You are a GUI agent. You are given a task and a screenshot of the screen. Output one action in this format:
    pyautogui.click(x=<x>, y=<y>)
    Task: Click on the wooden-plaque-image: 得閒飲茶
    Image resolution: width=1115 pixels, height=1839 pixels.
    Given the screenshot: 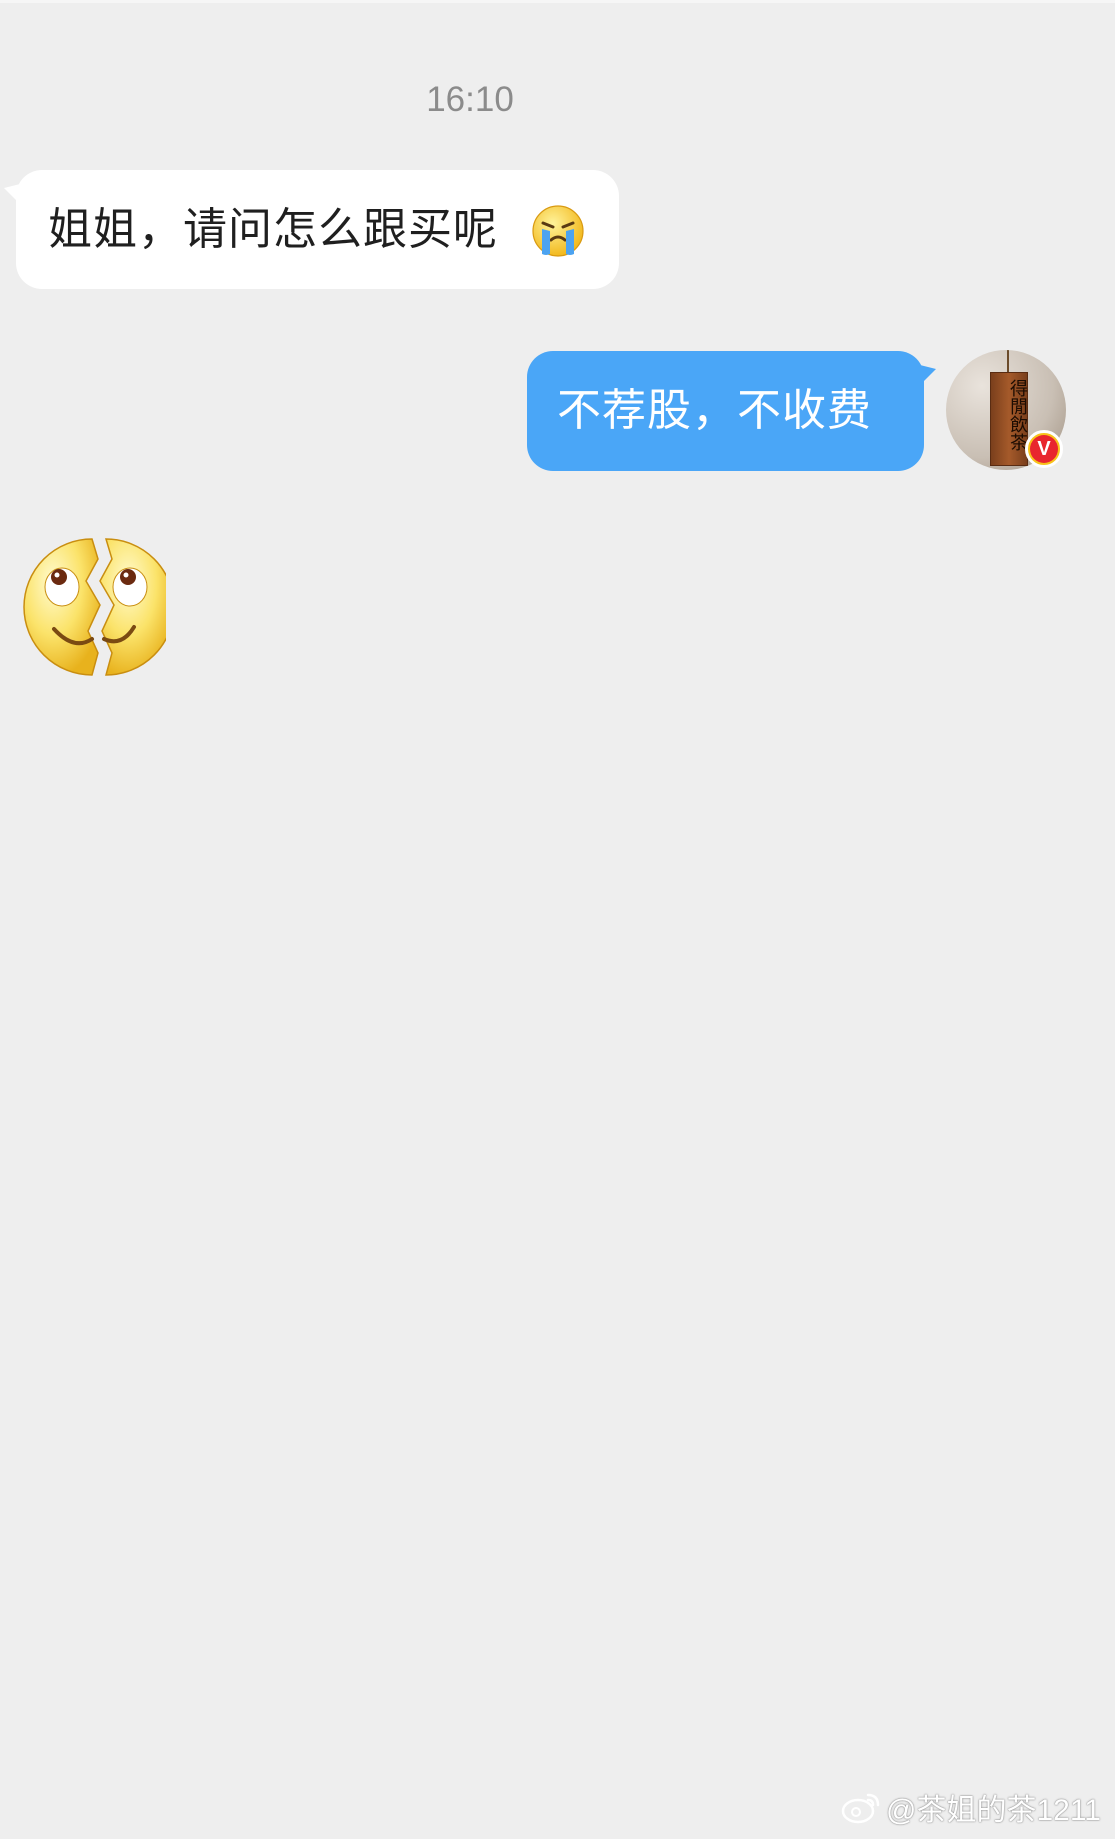 What is the action you would take?
    pyautogui.click(x=1009, y=419)
    